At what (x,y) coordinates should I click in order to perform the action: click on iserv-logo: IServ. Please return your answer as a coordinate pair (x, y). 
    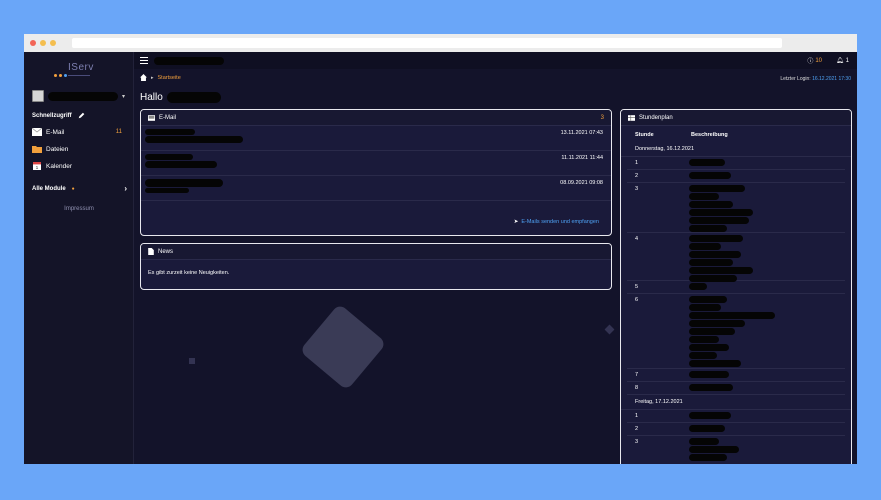
    Looking at the image, I should click on (76, 71).